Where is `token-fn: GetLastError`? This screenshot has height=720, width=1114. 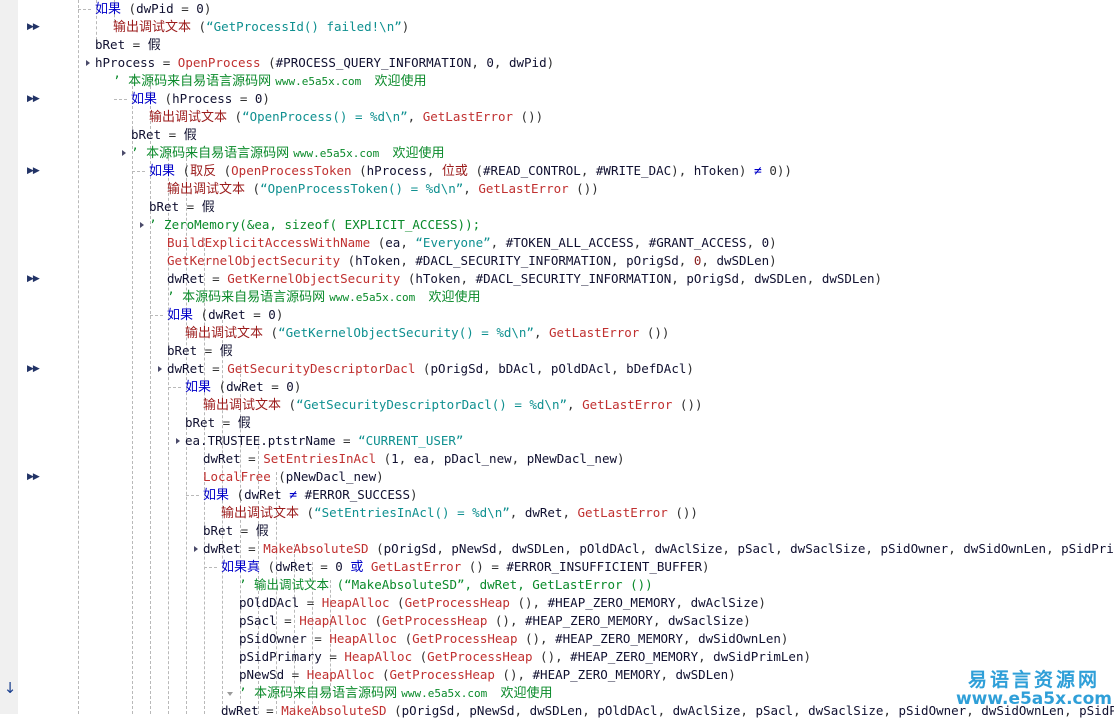
token-fn: GetLastError is located at coordinates (468, 116).